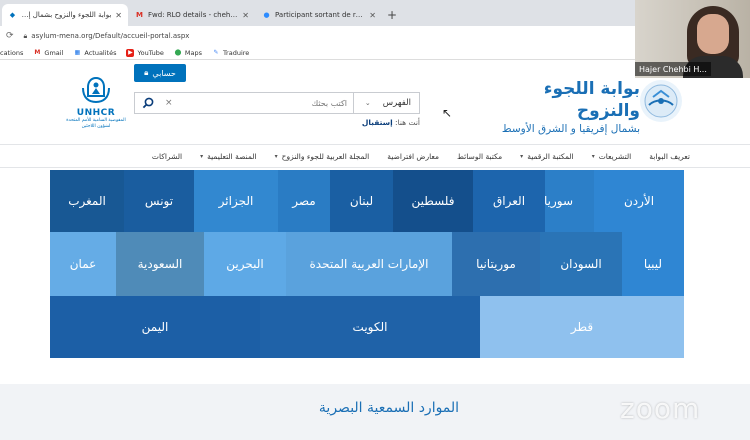 The image size is (750, 440). I want to click on portal-title: بوابة اللجوء والنزوح, so click(591, 100).